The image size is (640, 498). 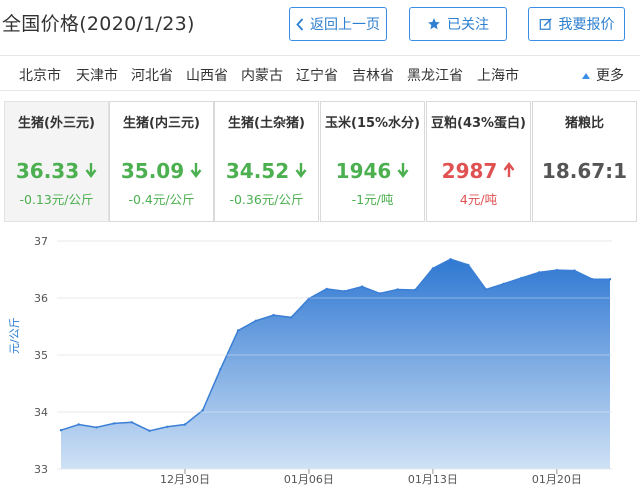 I want to click on price-card-corn: 玉米(15%水分) 1946 -1元/吨, so click(x=372, y=161).